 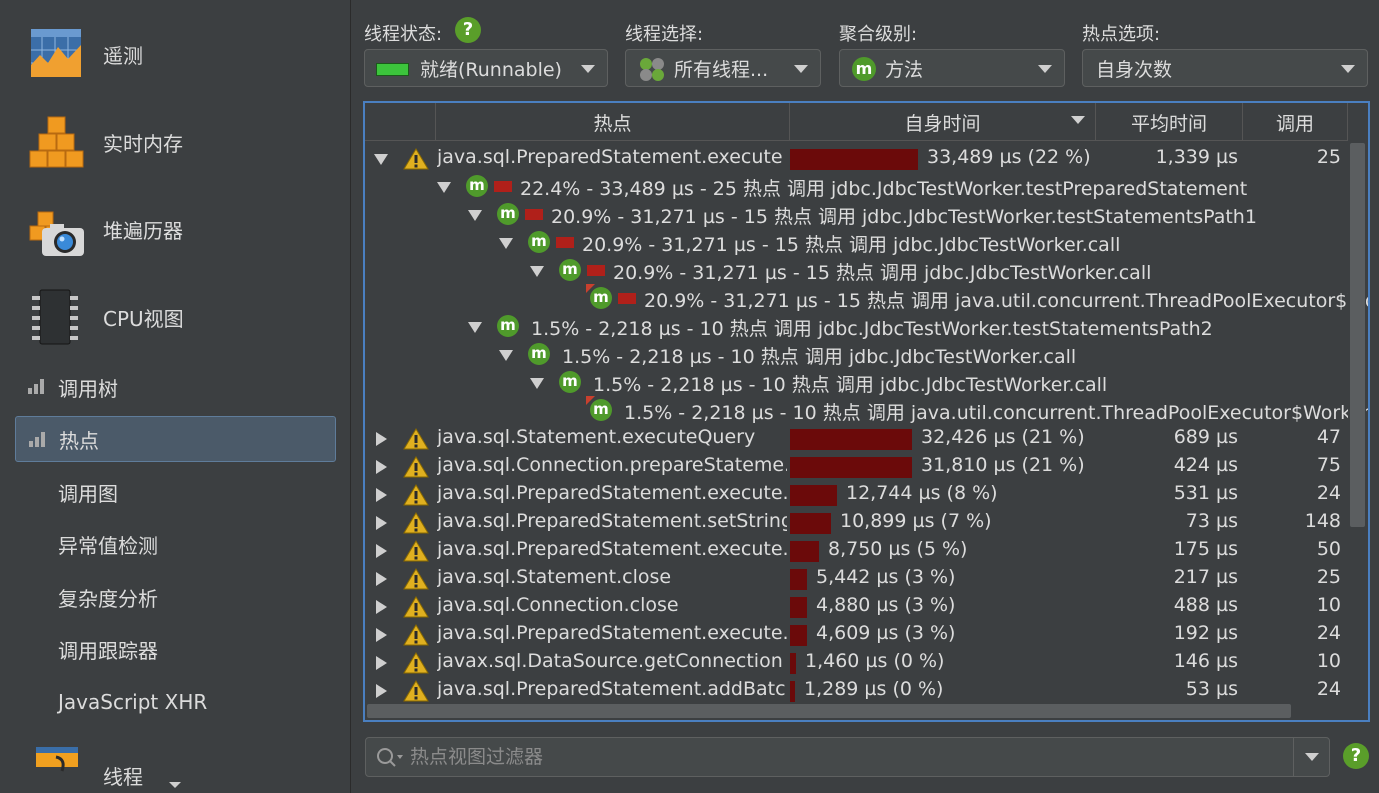 I want to click on sidebar-item-call-tracer: 调用跟踪器, so click(x=175, y=649).